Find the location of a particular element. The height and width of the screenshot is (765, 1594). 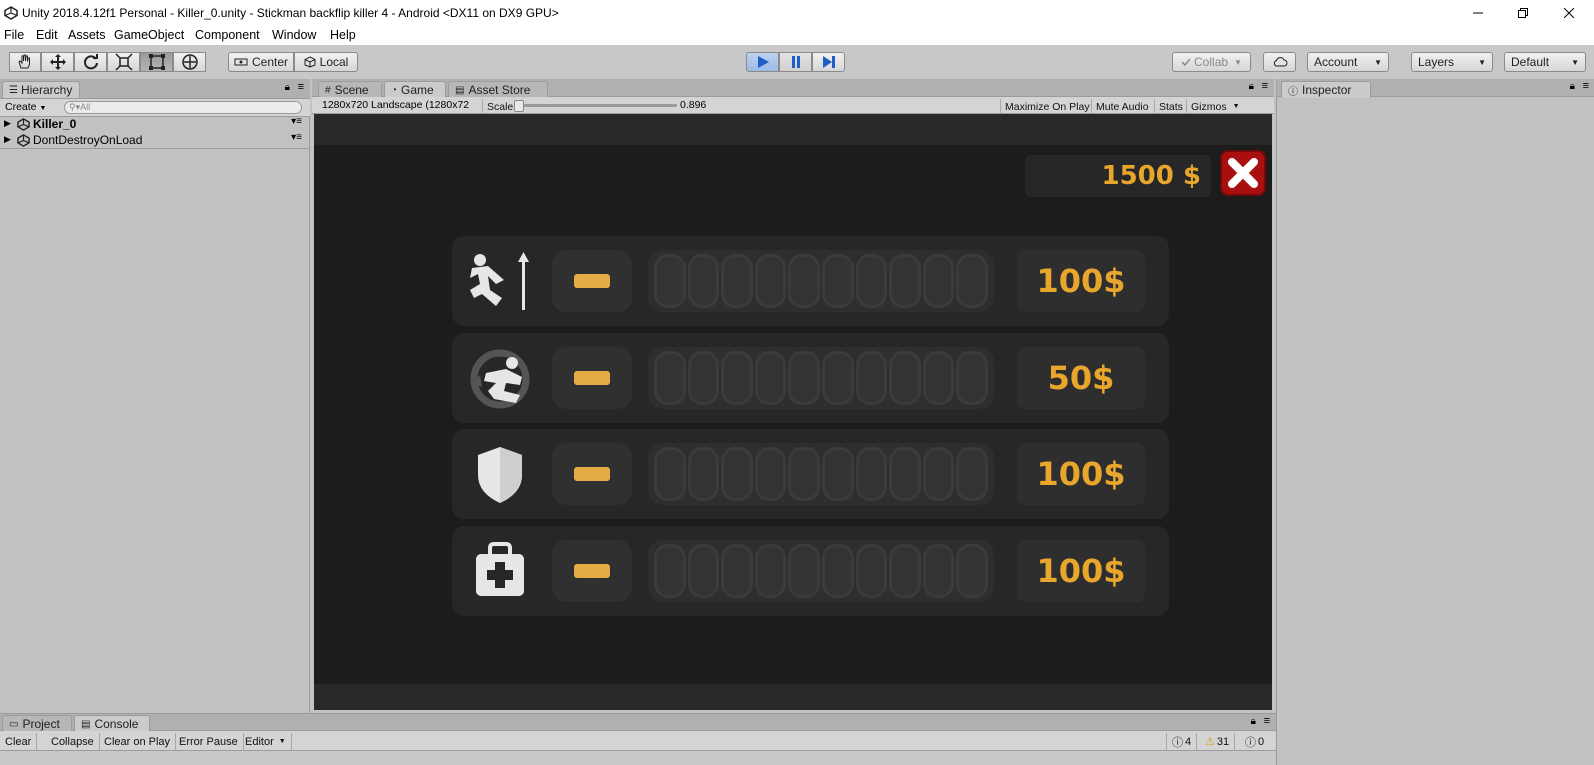

resolution-dropdown: 1280x720 Landscape (1280x72 is located at coordinates (395, 105).